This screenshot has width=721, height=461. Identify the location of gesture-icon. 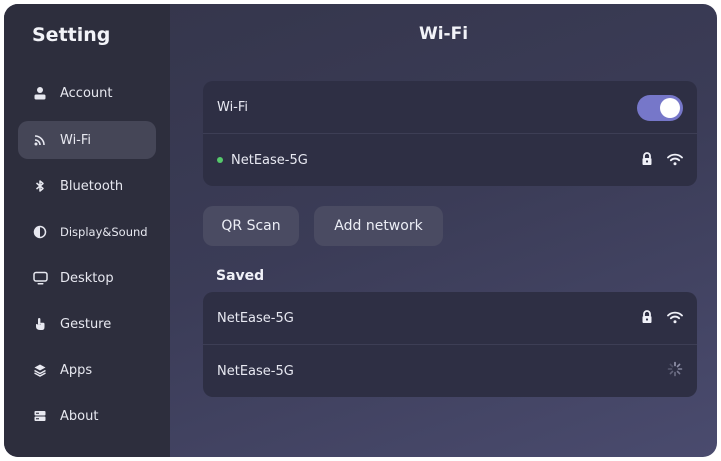
(40, 324).